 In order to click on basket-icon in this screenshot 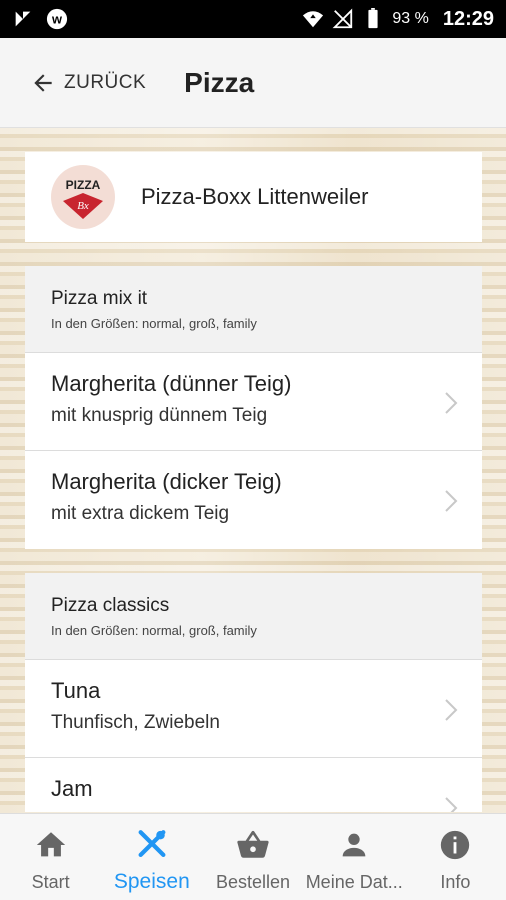, I will do `click(253, 844)`.